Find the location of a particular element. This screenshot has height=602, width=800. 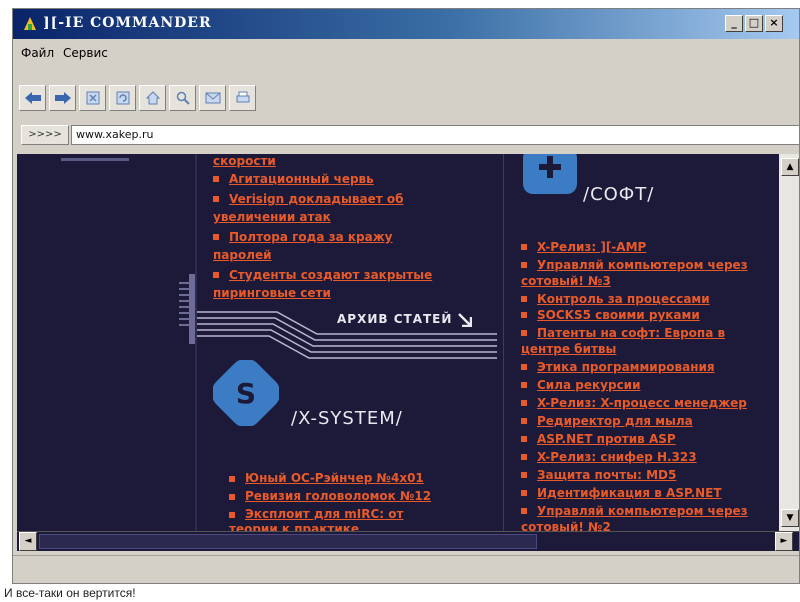

news-link: увеличении атак is located at coordinates (272, 217).